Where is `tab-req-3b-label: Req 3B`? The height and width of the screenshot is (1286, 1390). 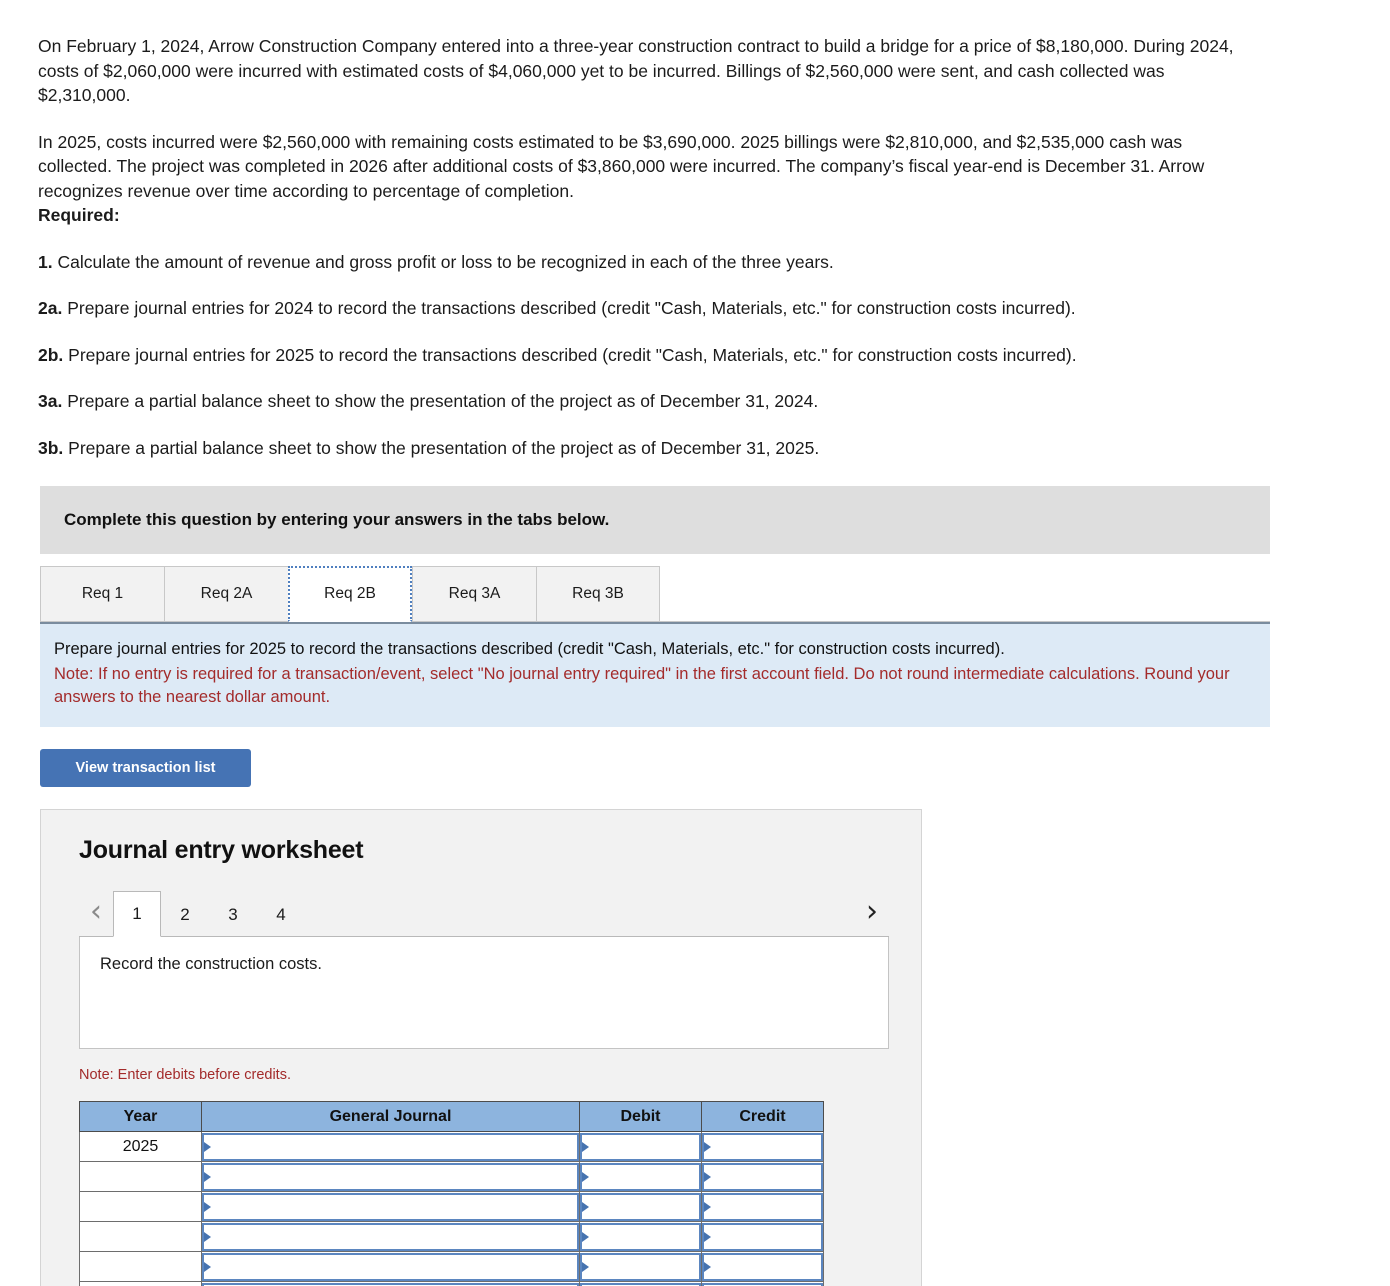 tab-req-3b-label: Req 3B is located at coordinates (598, 593).